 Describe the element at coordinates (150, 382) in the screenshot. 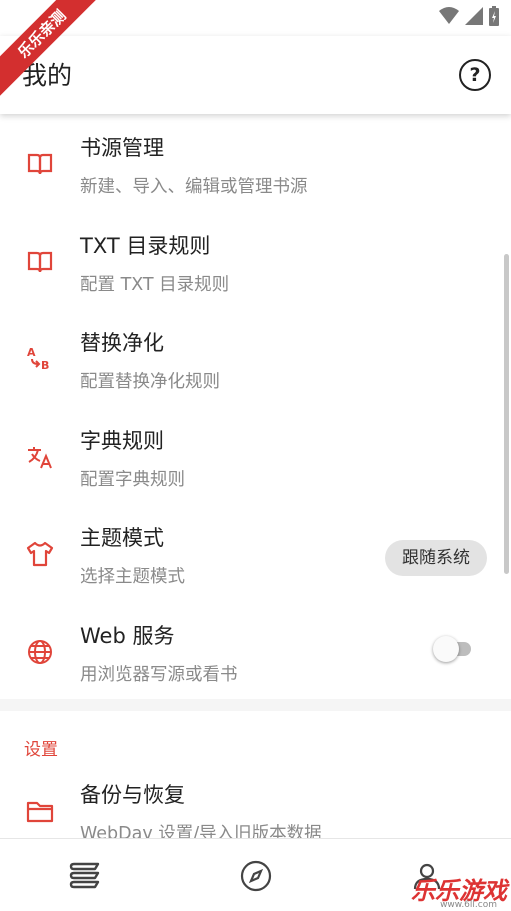

I see `row-subtitle: 配置替换净化规则` at that location.